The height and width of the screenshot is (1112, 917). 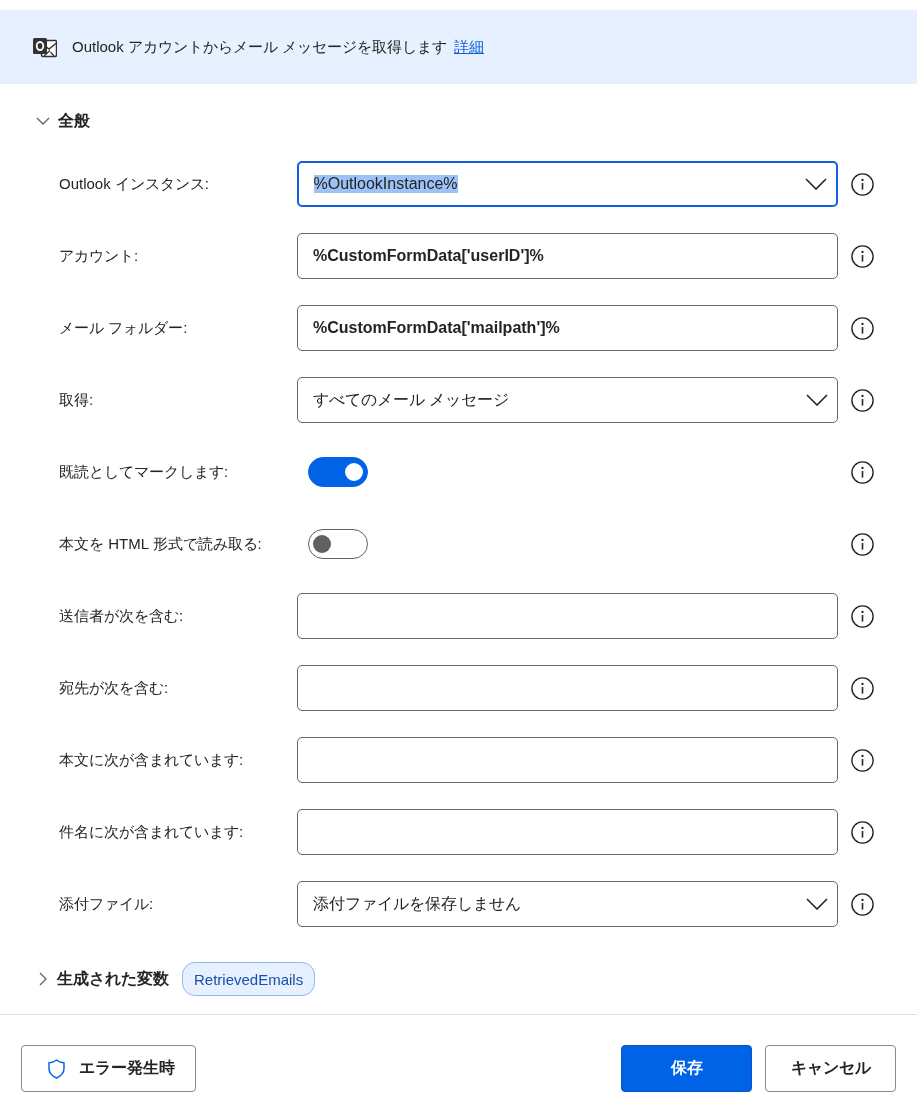 I want to click on cancel-button: キャンセル, so click(x=830, y=1068).